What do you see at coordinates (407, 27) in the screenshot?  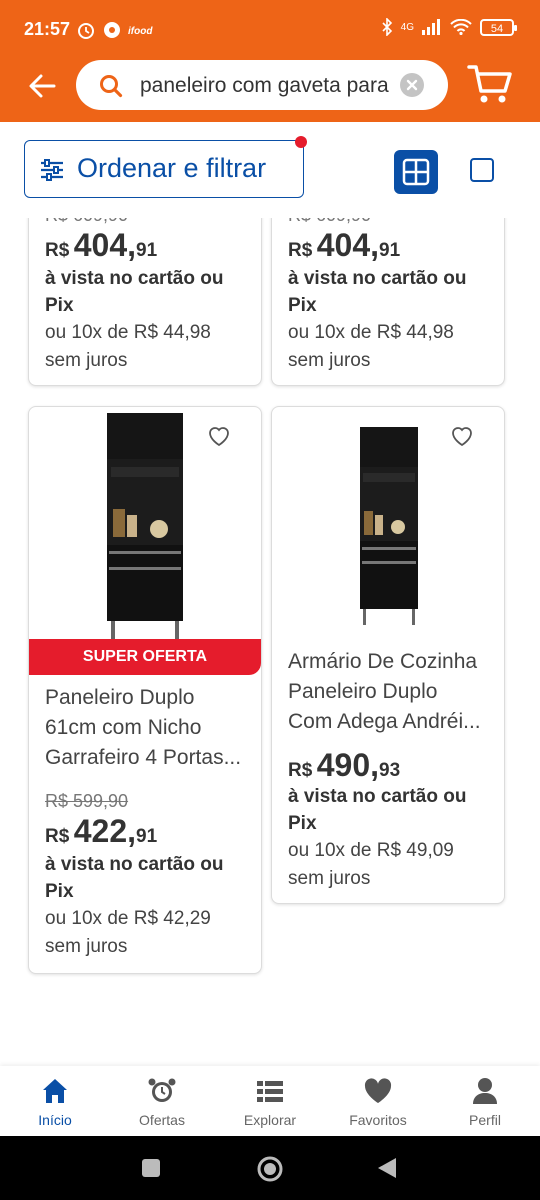 I see `network-type: 4G` at bounding box center [407, 27].